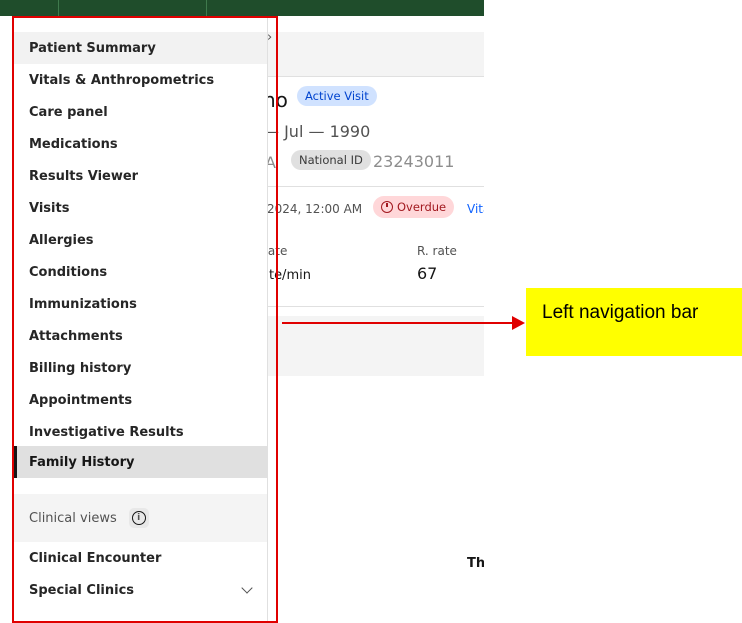 This screenshot has height=623, width=742. I want to click on clinical-views-header: Clinical views i, so click(140, 518).